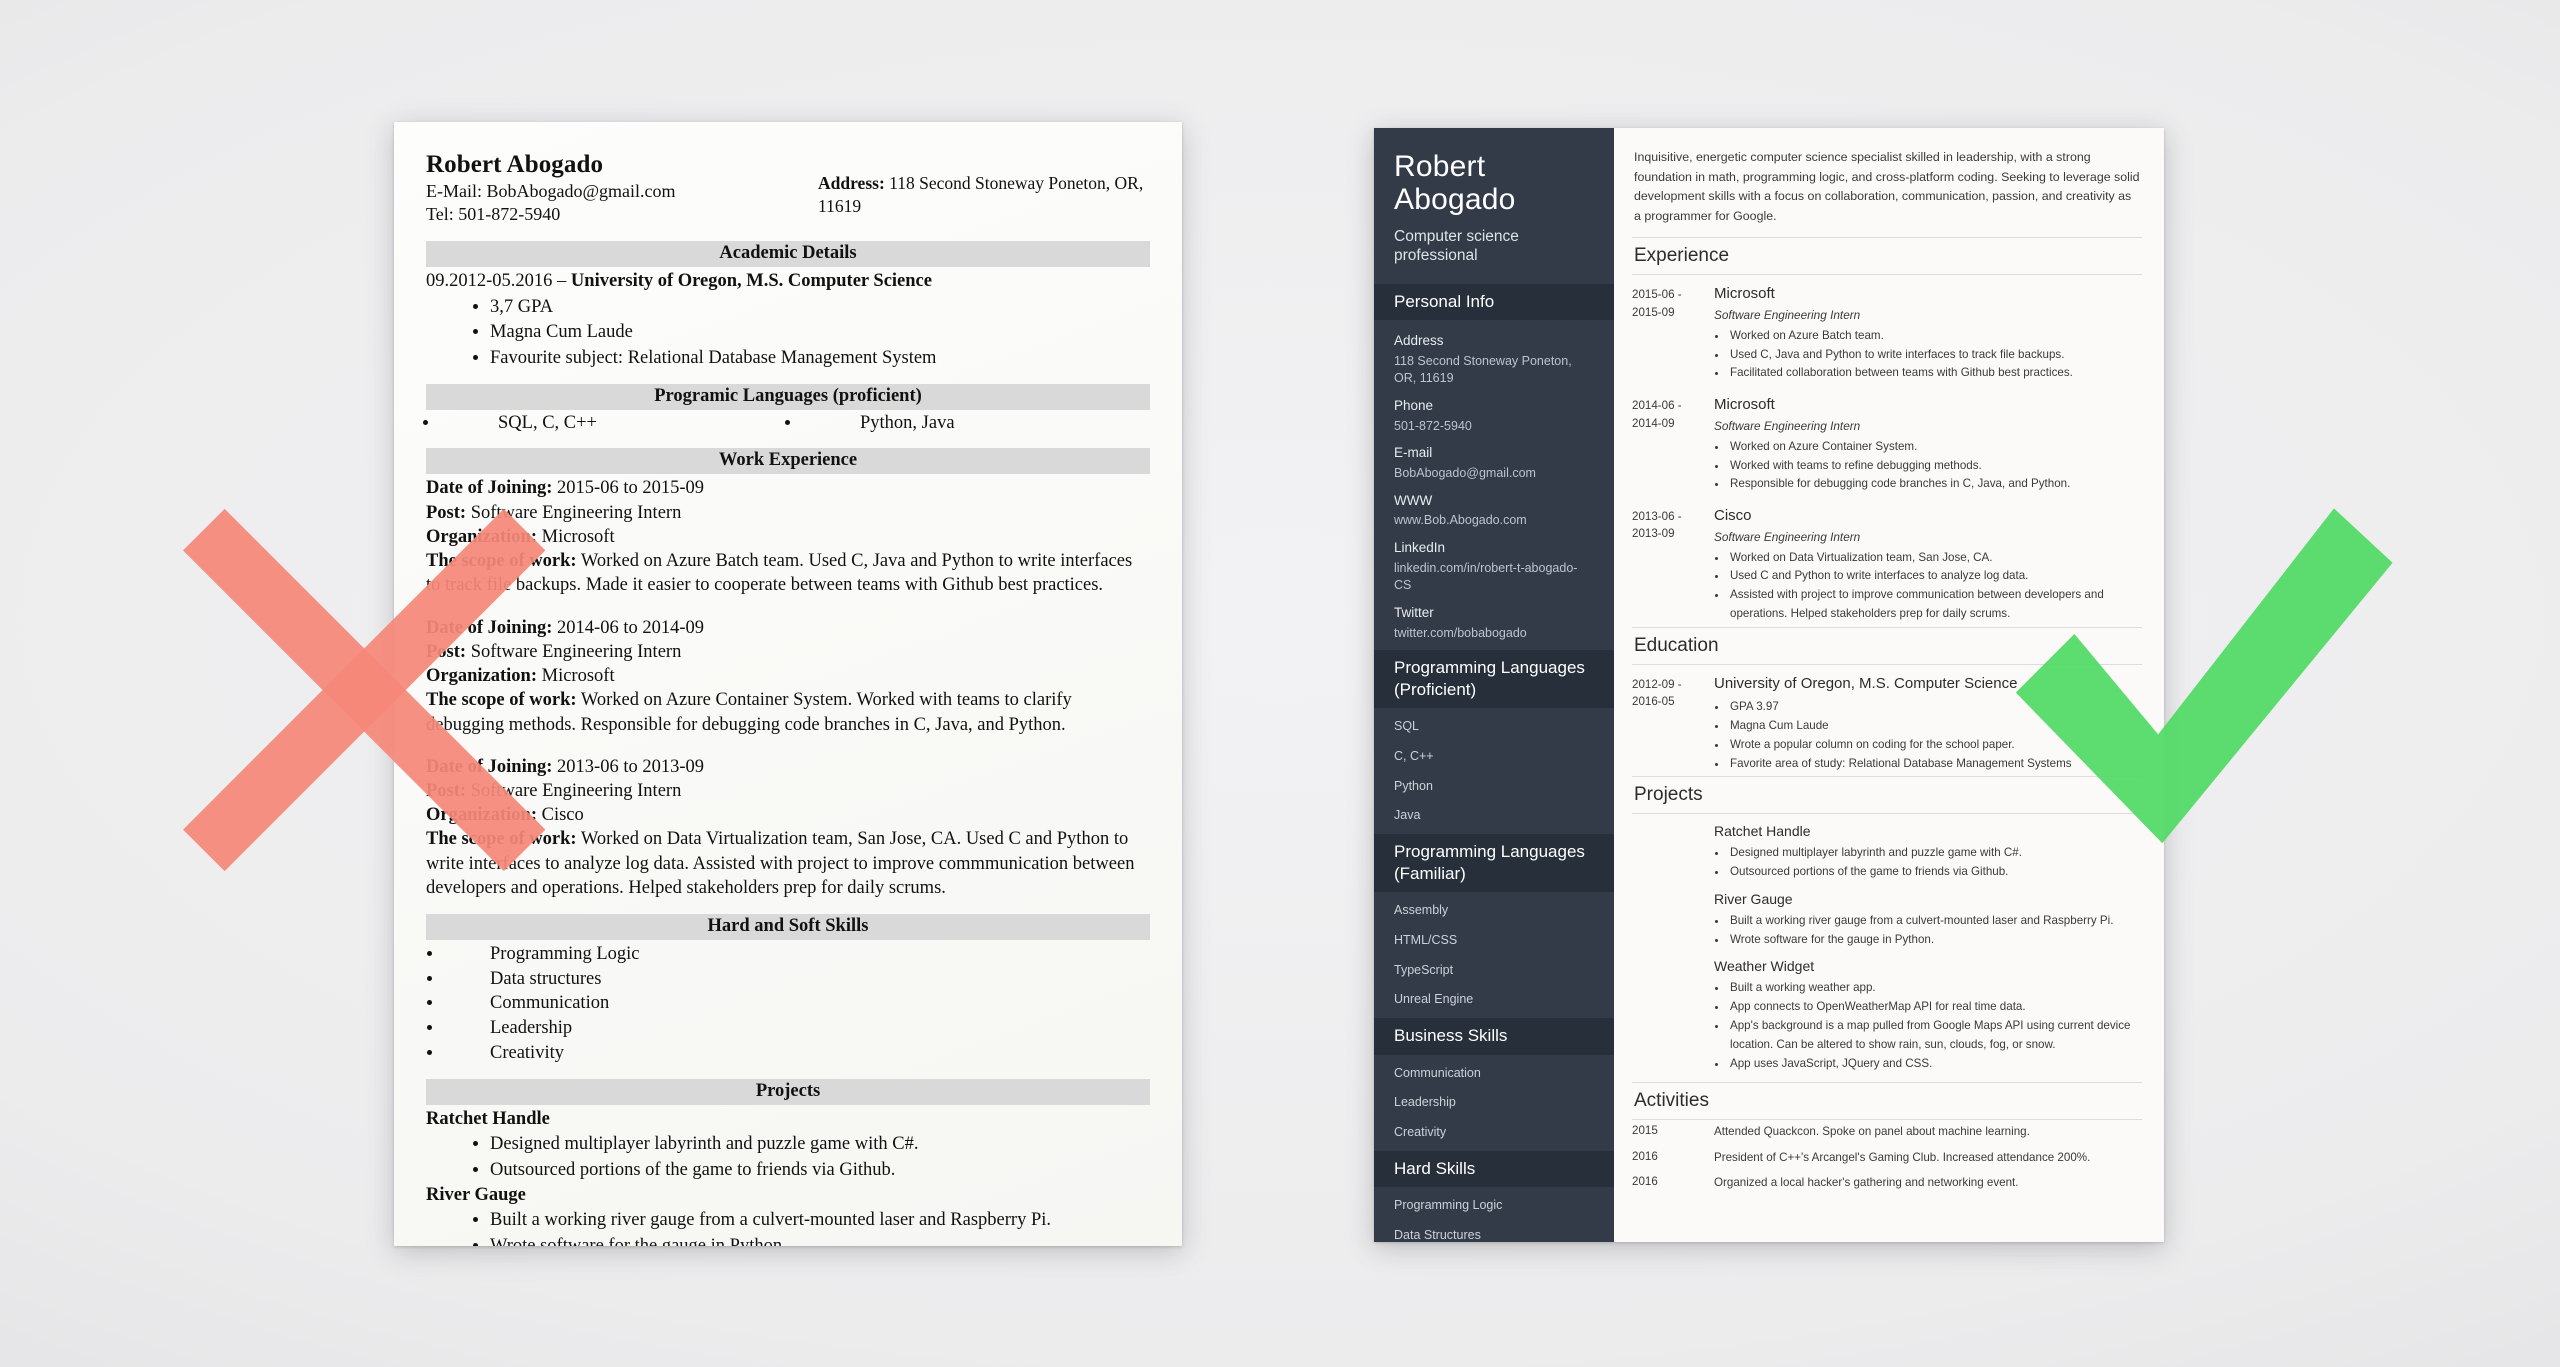 Image resolution: width=2560 pixels, height=1367 pixels. Describe the element at coordinates (1456, 246) in the screenshot. I see `good-resume-job-title: Computer science professional` at that location.